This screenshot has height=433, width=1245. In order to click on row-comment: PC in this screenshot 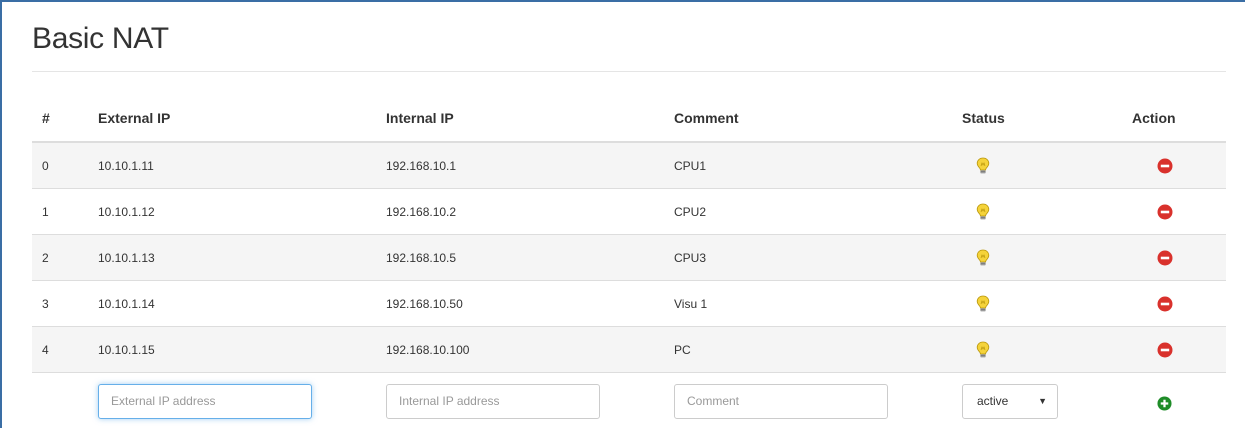, I will do `click(818, 350)`.